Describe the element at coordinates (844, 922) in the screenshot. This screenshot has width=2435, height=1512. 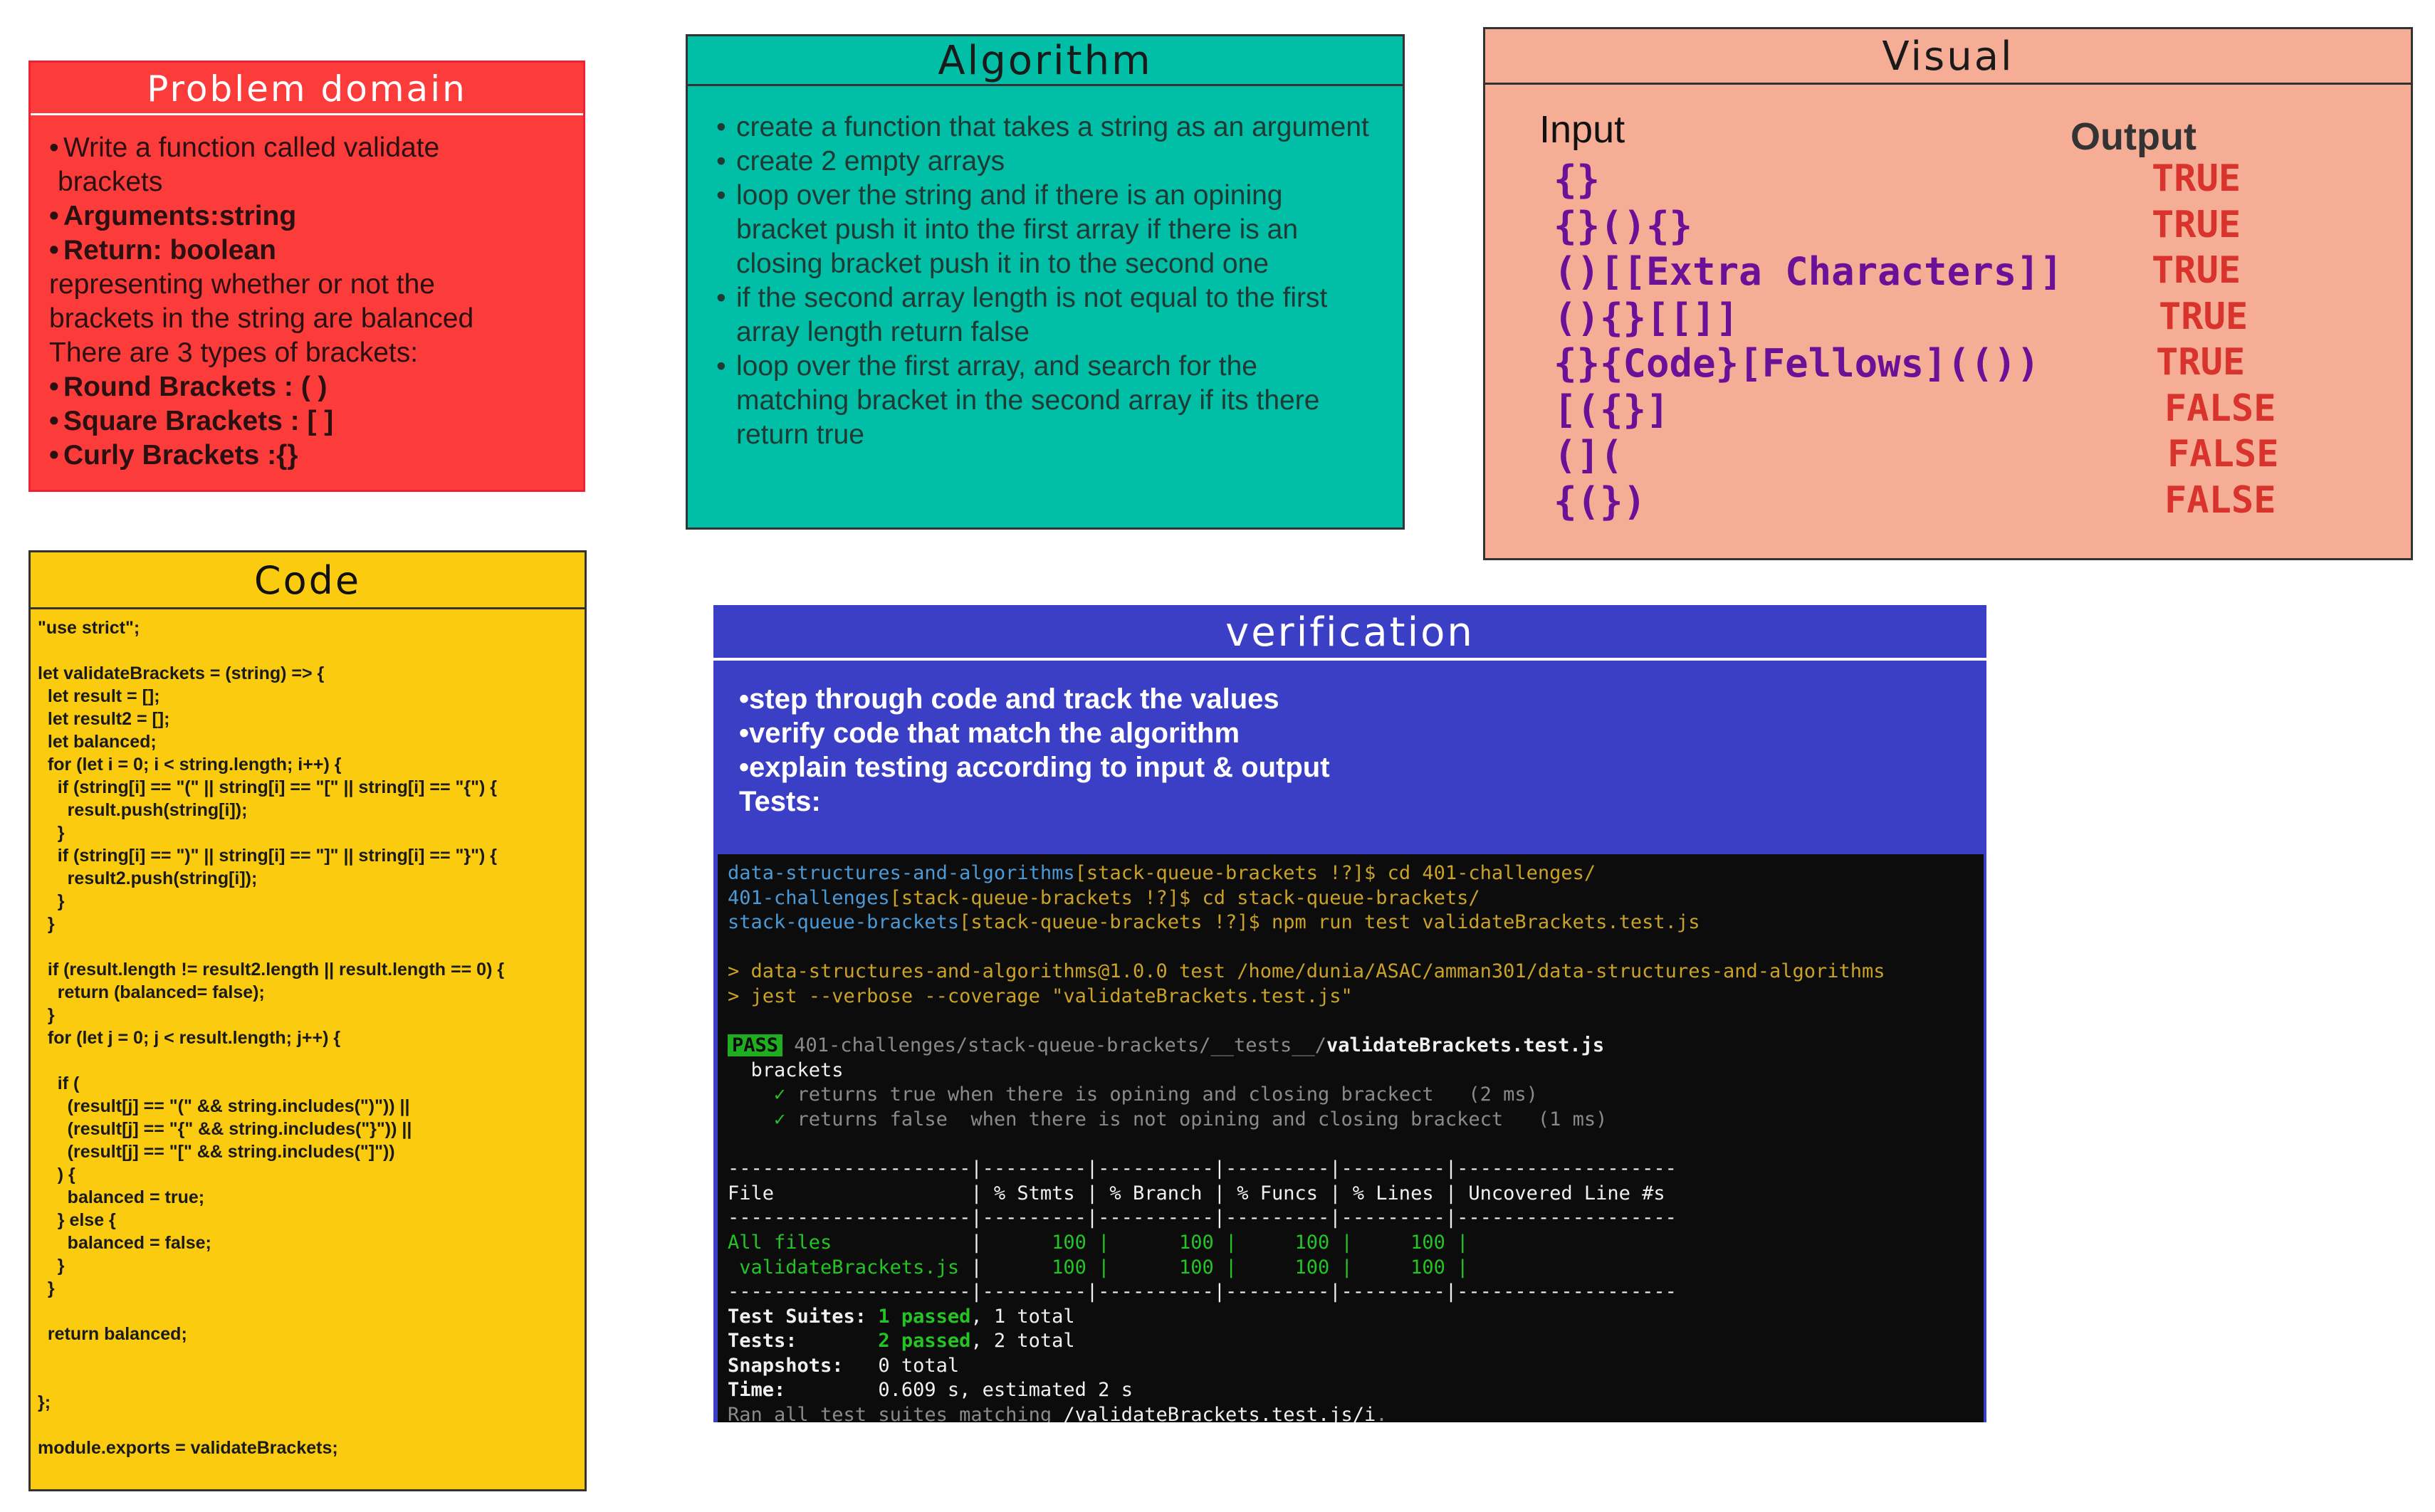
I see `prompt-path: stack-queue-brackets` at that location.